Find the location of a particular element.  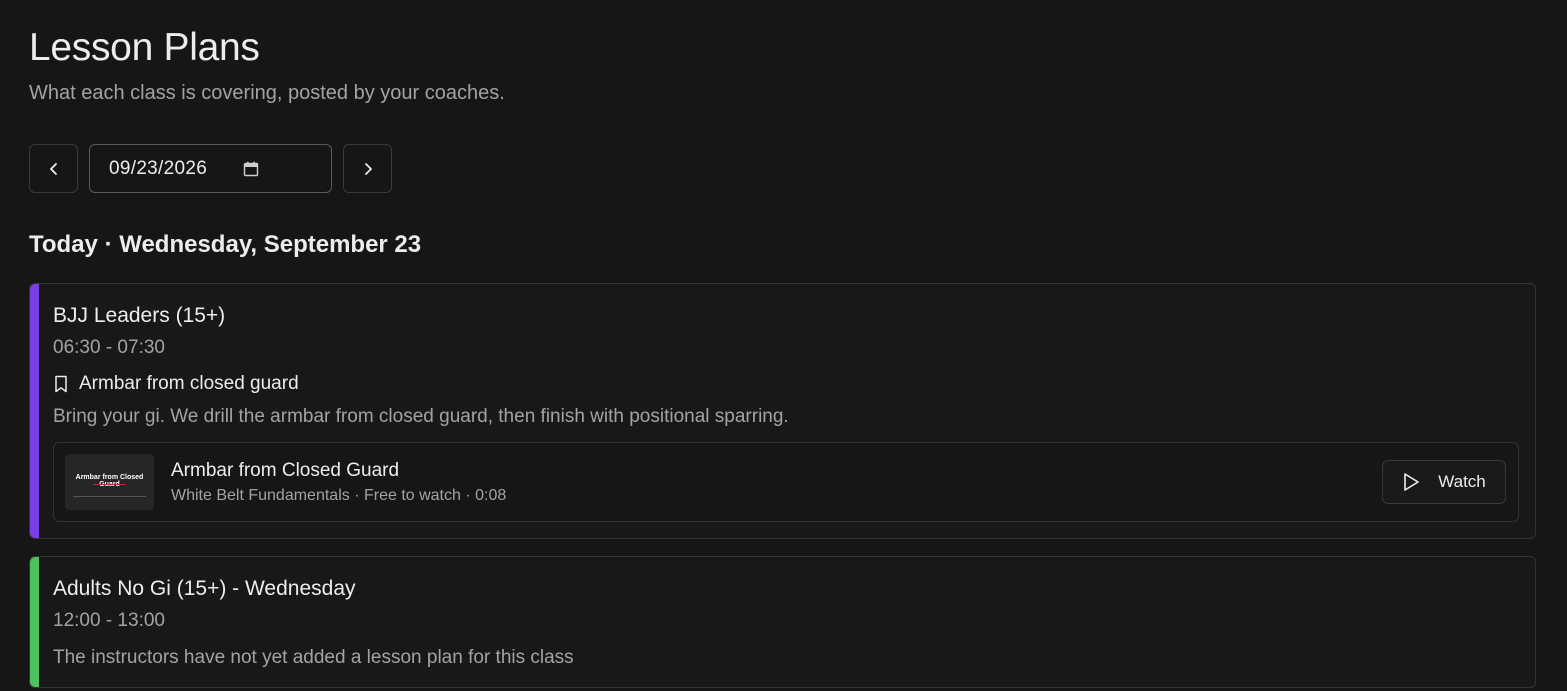

lesson-topic: Armbar from closed guard is located at coordinates (176, 384).